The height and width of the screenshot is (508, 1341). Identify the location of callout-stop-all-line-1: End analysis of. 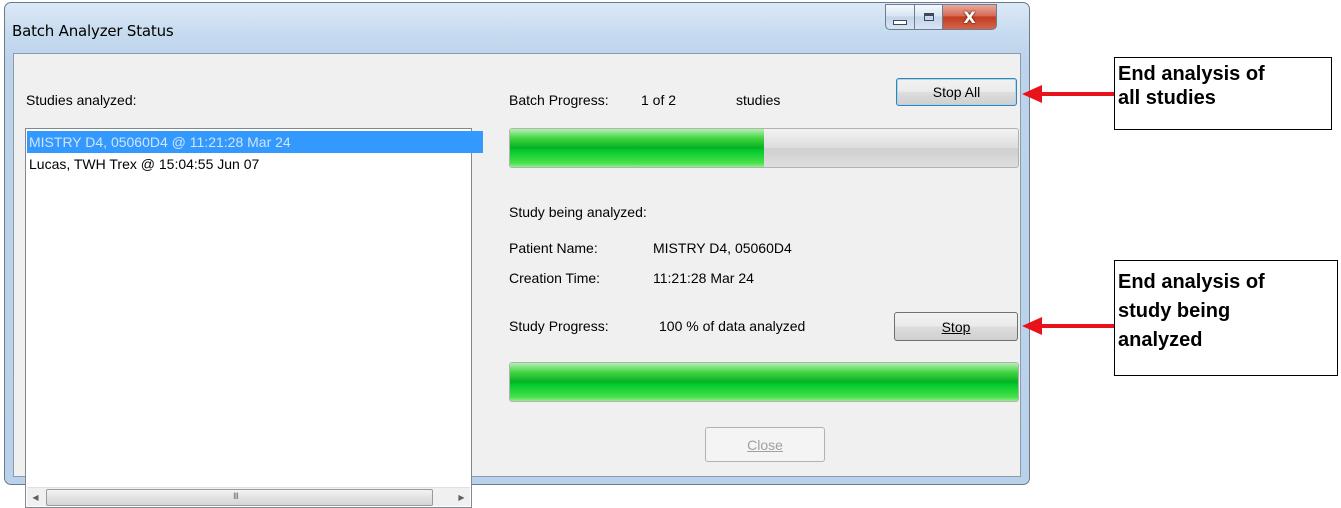
(1191, 74).